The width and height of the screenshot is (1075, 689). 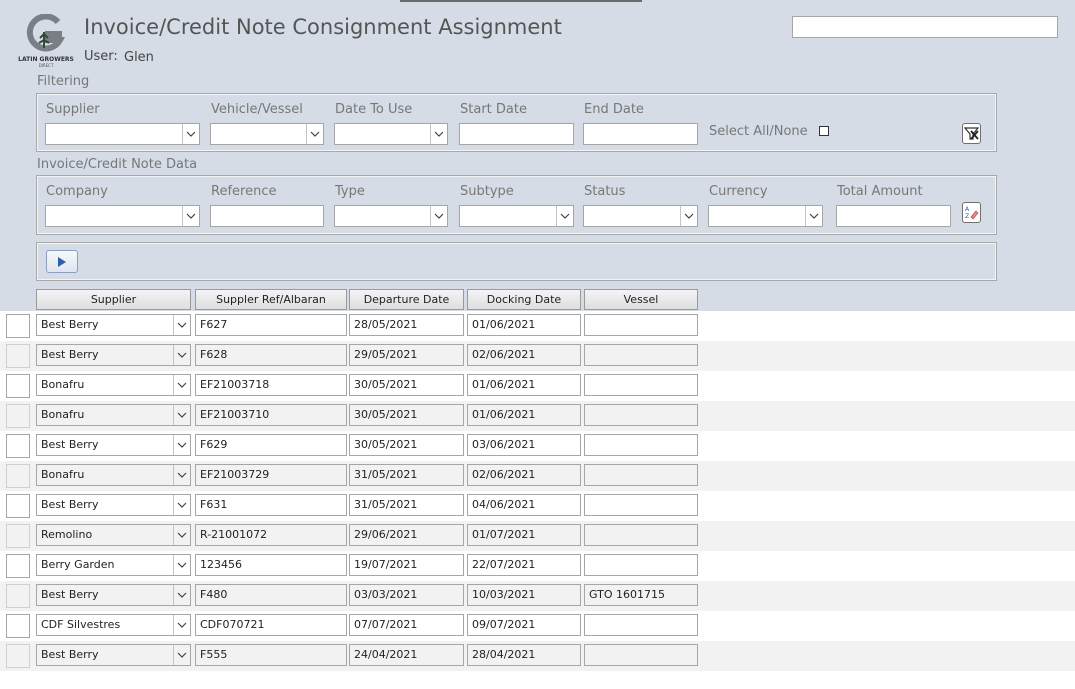 I want to click on row-supplier: Remolino, so click(x=113, y=535).